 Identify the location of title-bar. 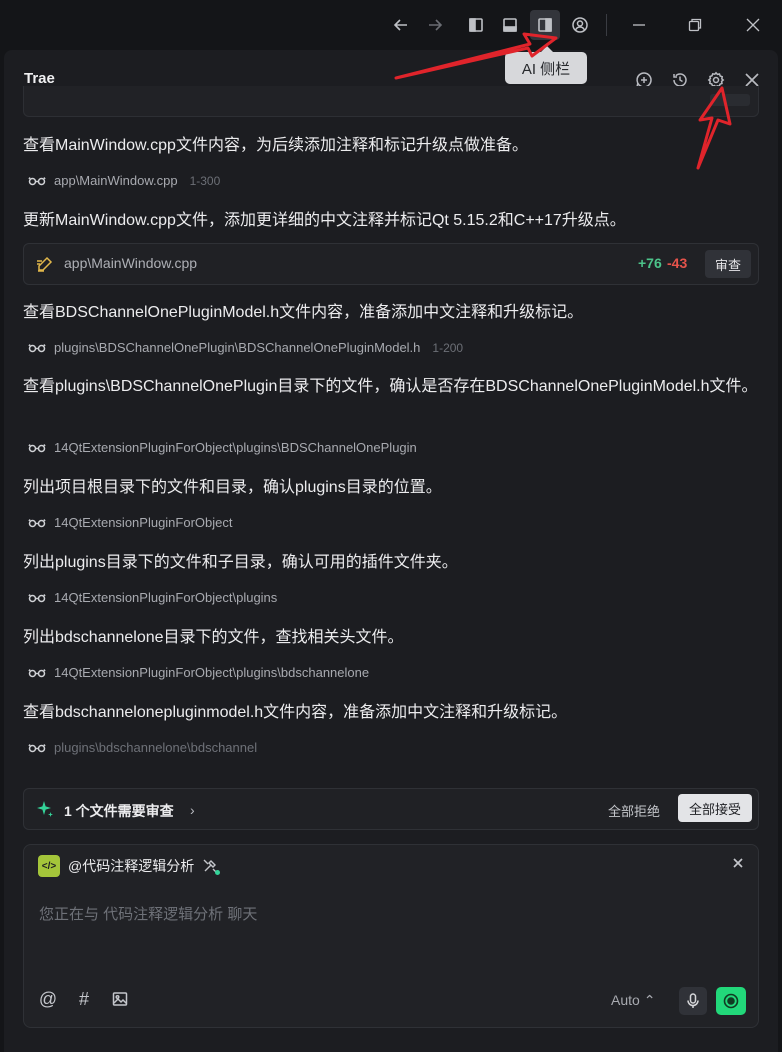
(391, 24).